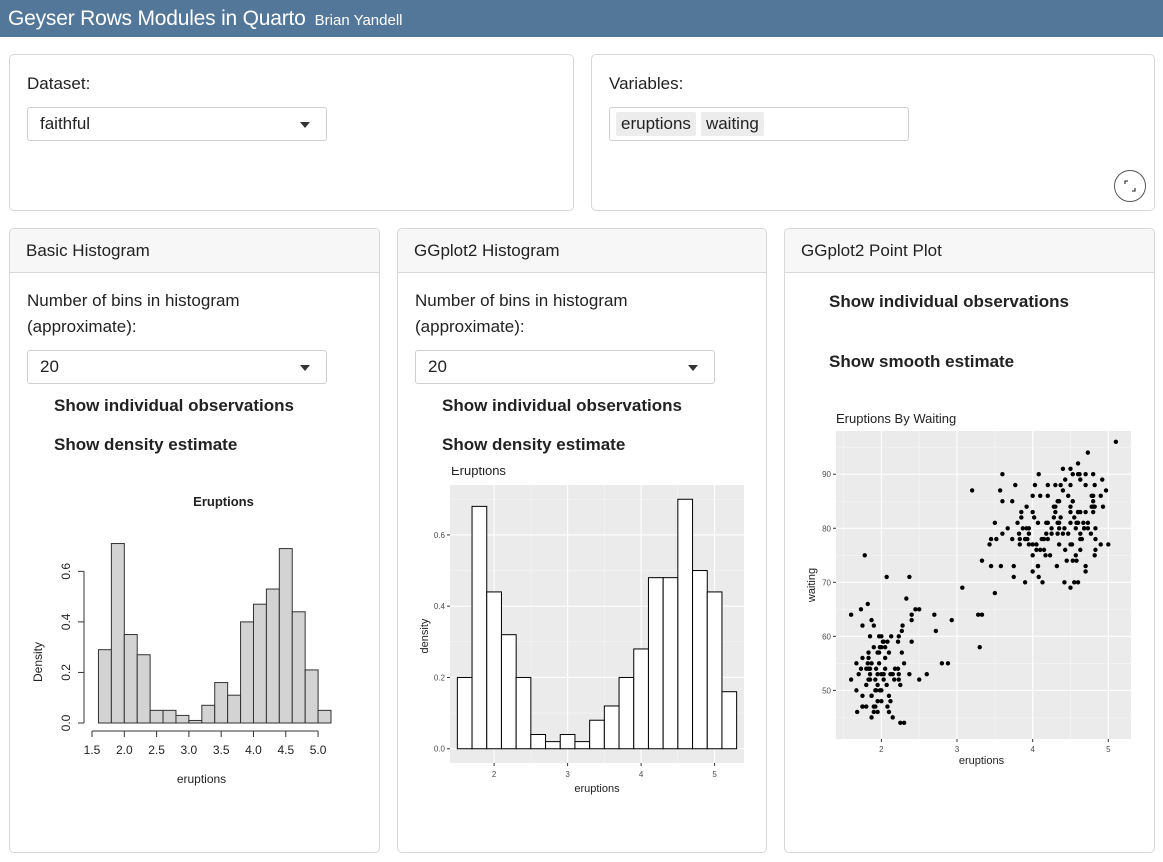 Image resolution: width=1163 pixels, height=862 pixels. What do you see at coordinates (358, 20) in the screenshot?
I see `app-author: Brian Yandell` at bounding box center [358, 20].